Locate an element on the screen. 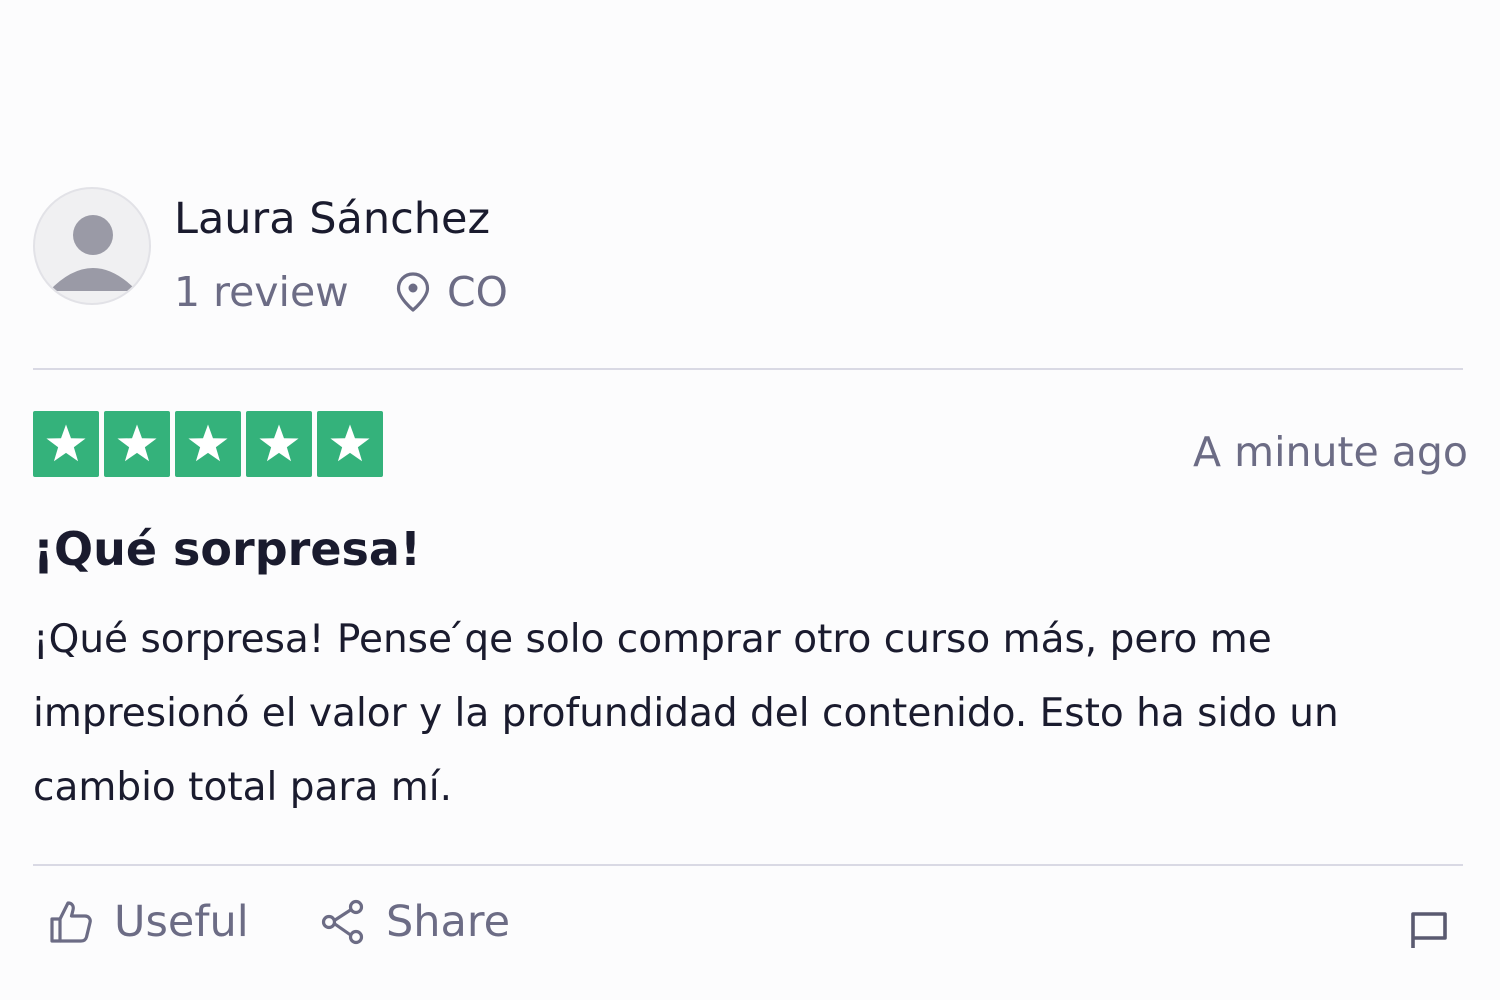 The width and height of the screenshot is (1500, 1000). share-label: Share is located at coordinates (448, 922).